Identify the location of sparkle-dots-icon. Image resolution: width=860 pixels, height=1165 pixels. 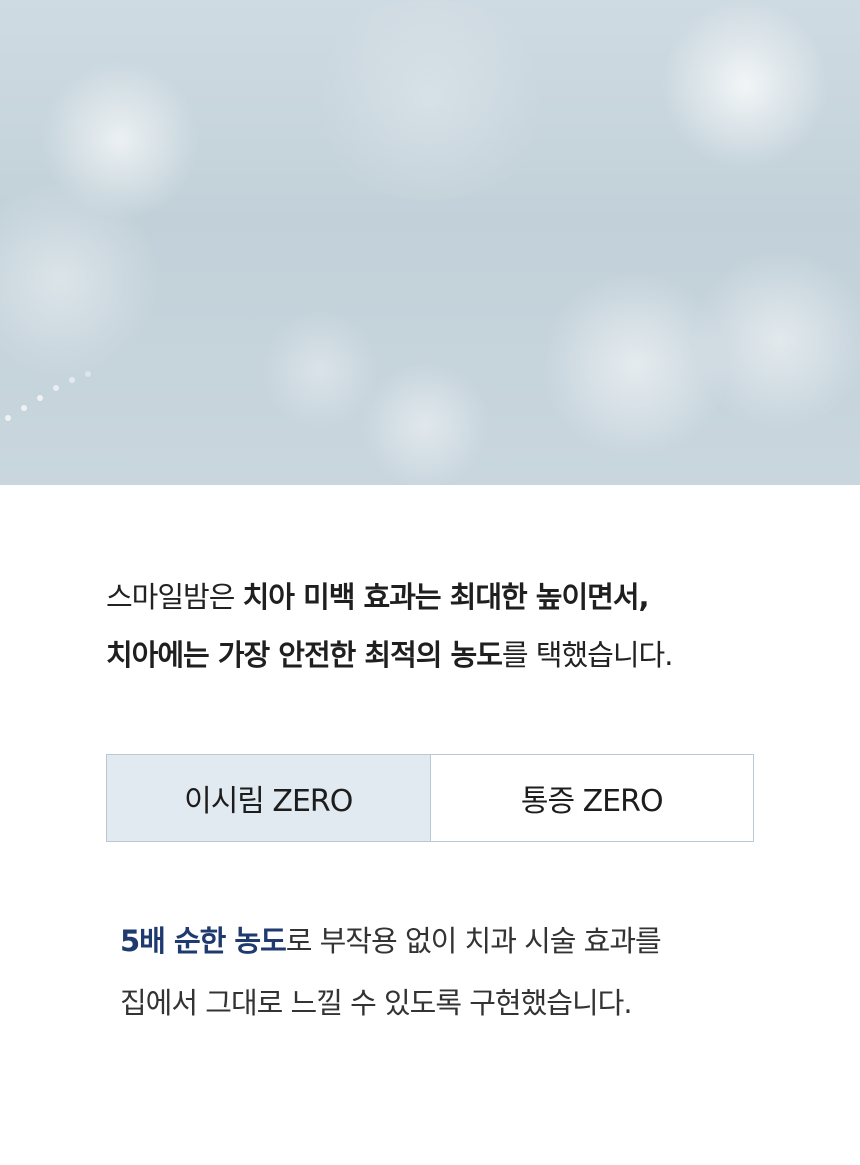
(48, 396).